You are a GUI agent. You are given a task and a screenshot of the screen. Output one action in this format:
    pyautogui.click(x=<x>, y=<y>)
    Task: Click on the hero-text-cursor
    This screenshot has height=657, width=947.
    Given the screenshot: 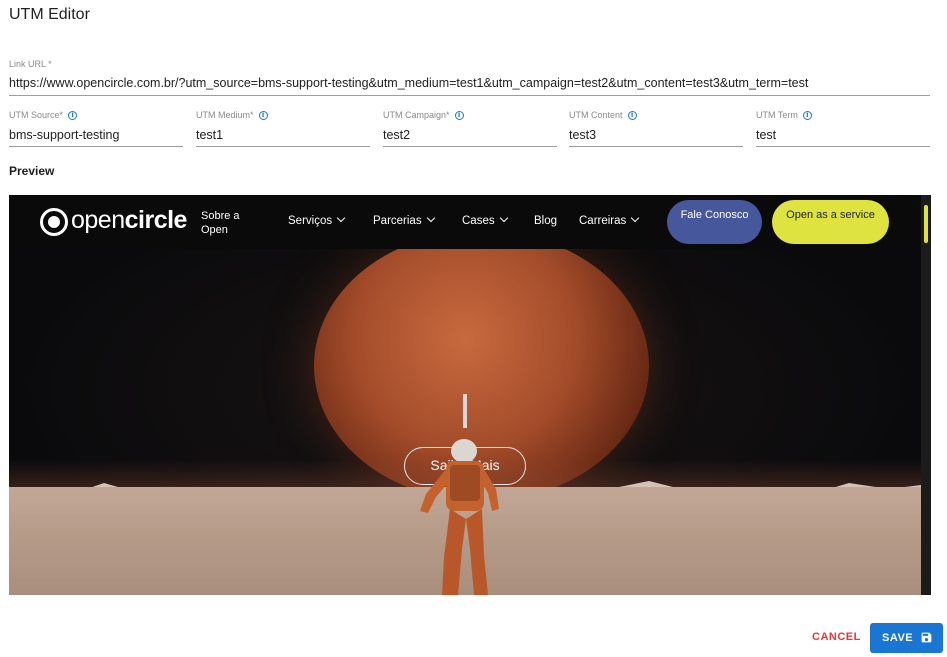 What is the action you would take?
    pyautogui.click(x=465, y=411)
    